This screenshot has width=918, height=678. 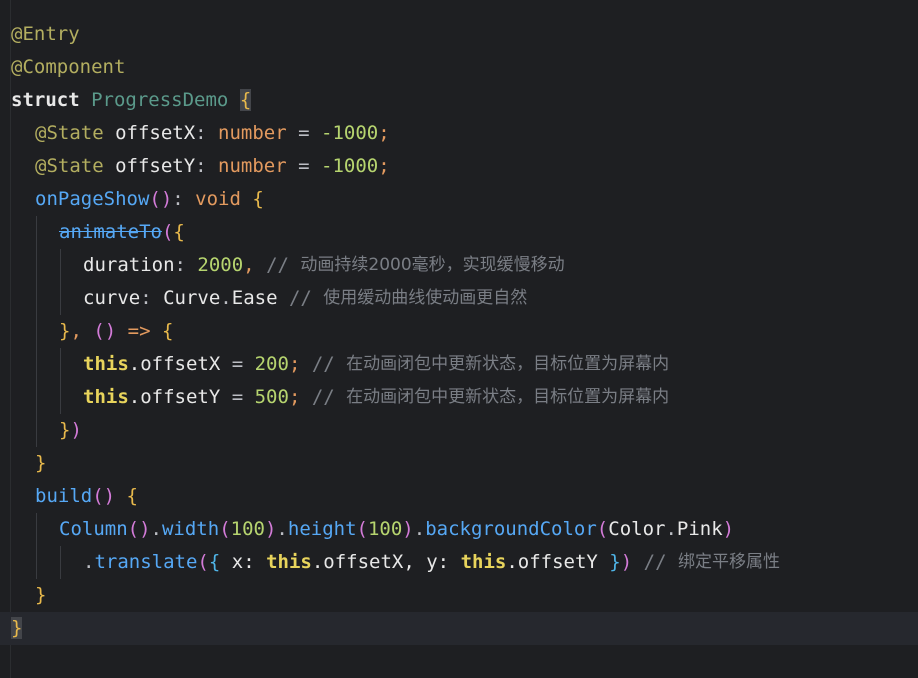 I want to click on code-token: 在动画闭包中更新状态，目标位置为屏幕内, so click(x=508, y=397).